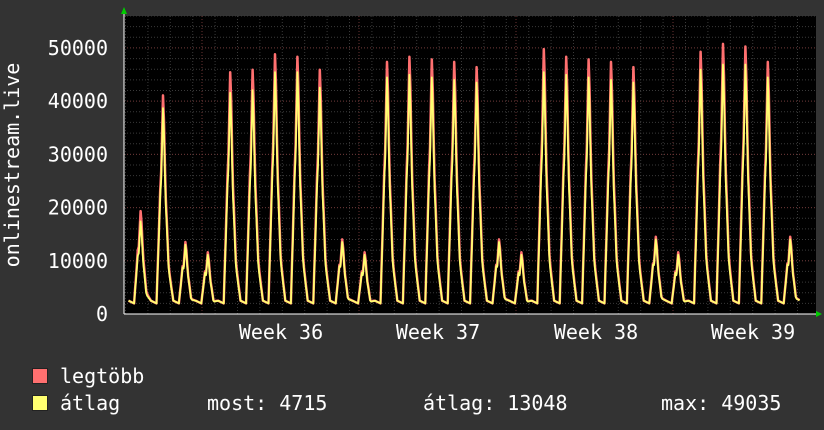 This screenshot has height=430, width=824. I want to click on x-ticks: Week 36 Week 37 Week 38 Week 39, so click(517, 332).